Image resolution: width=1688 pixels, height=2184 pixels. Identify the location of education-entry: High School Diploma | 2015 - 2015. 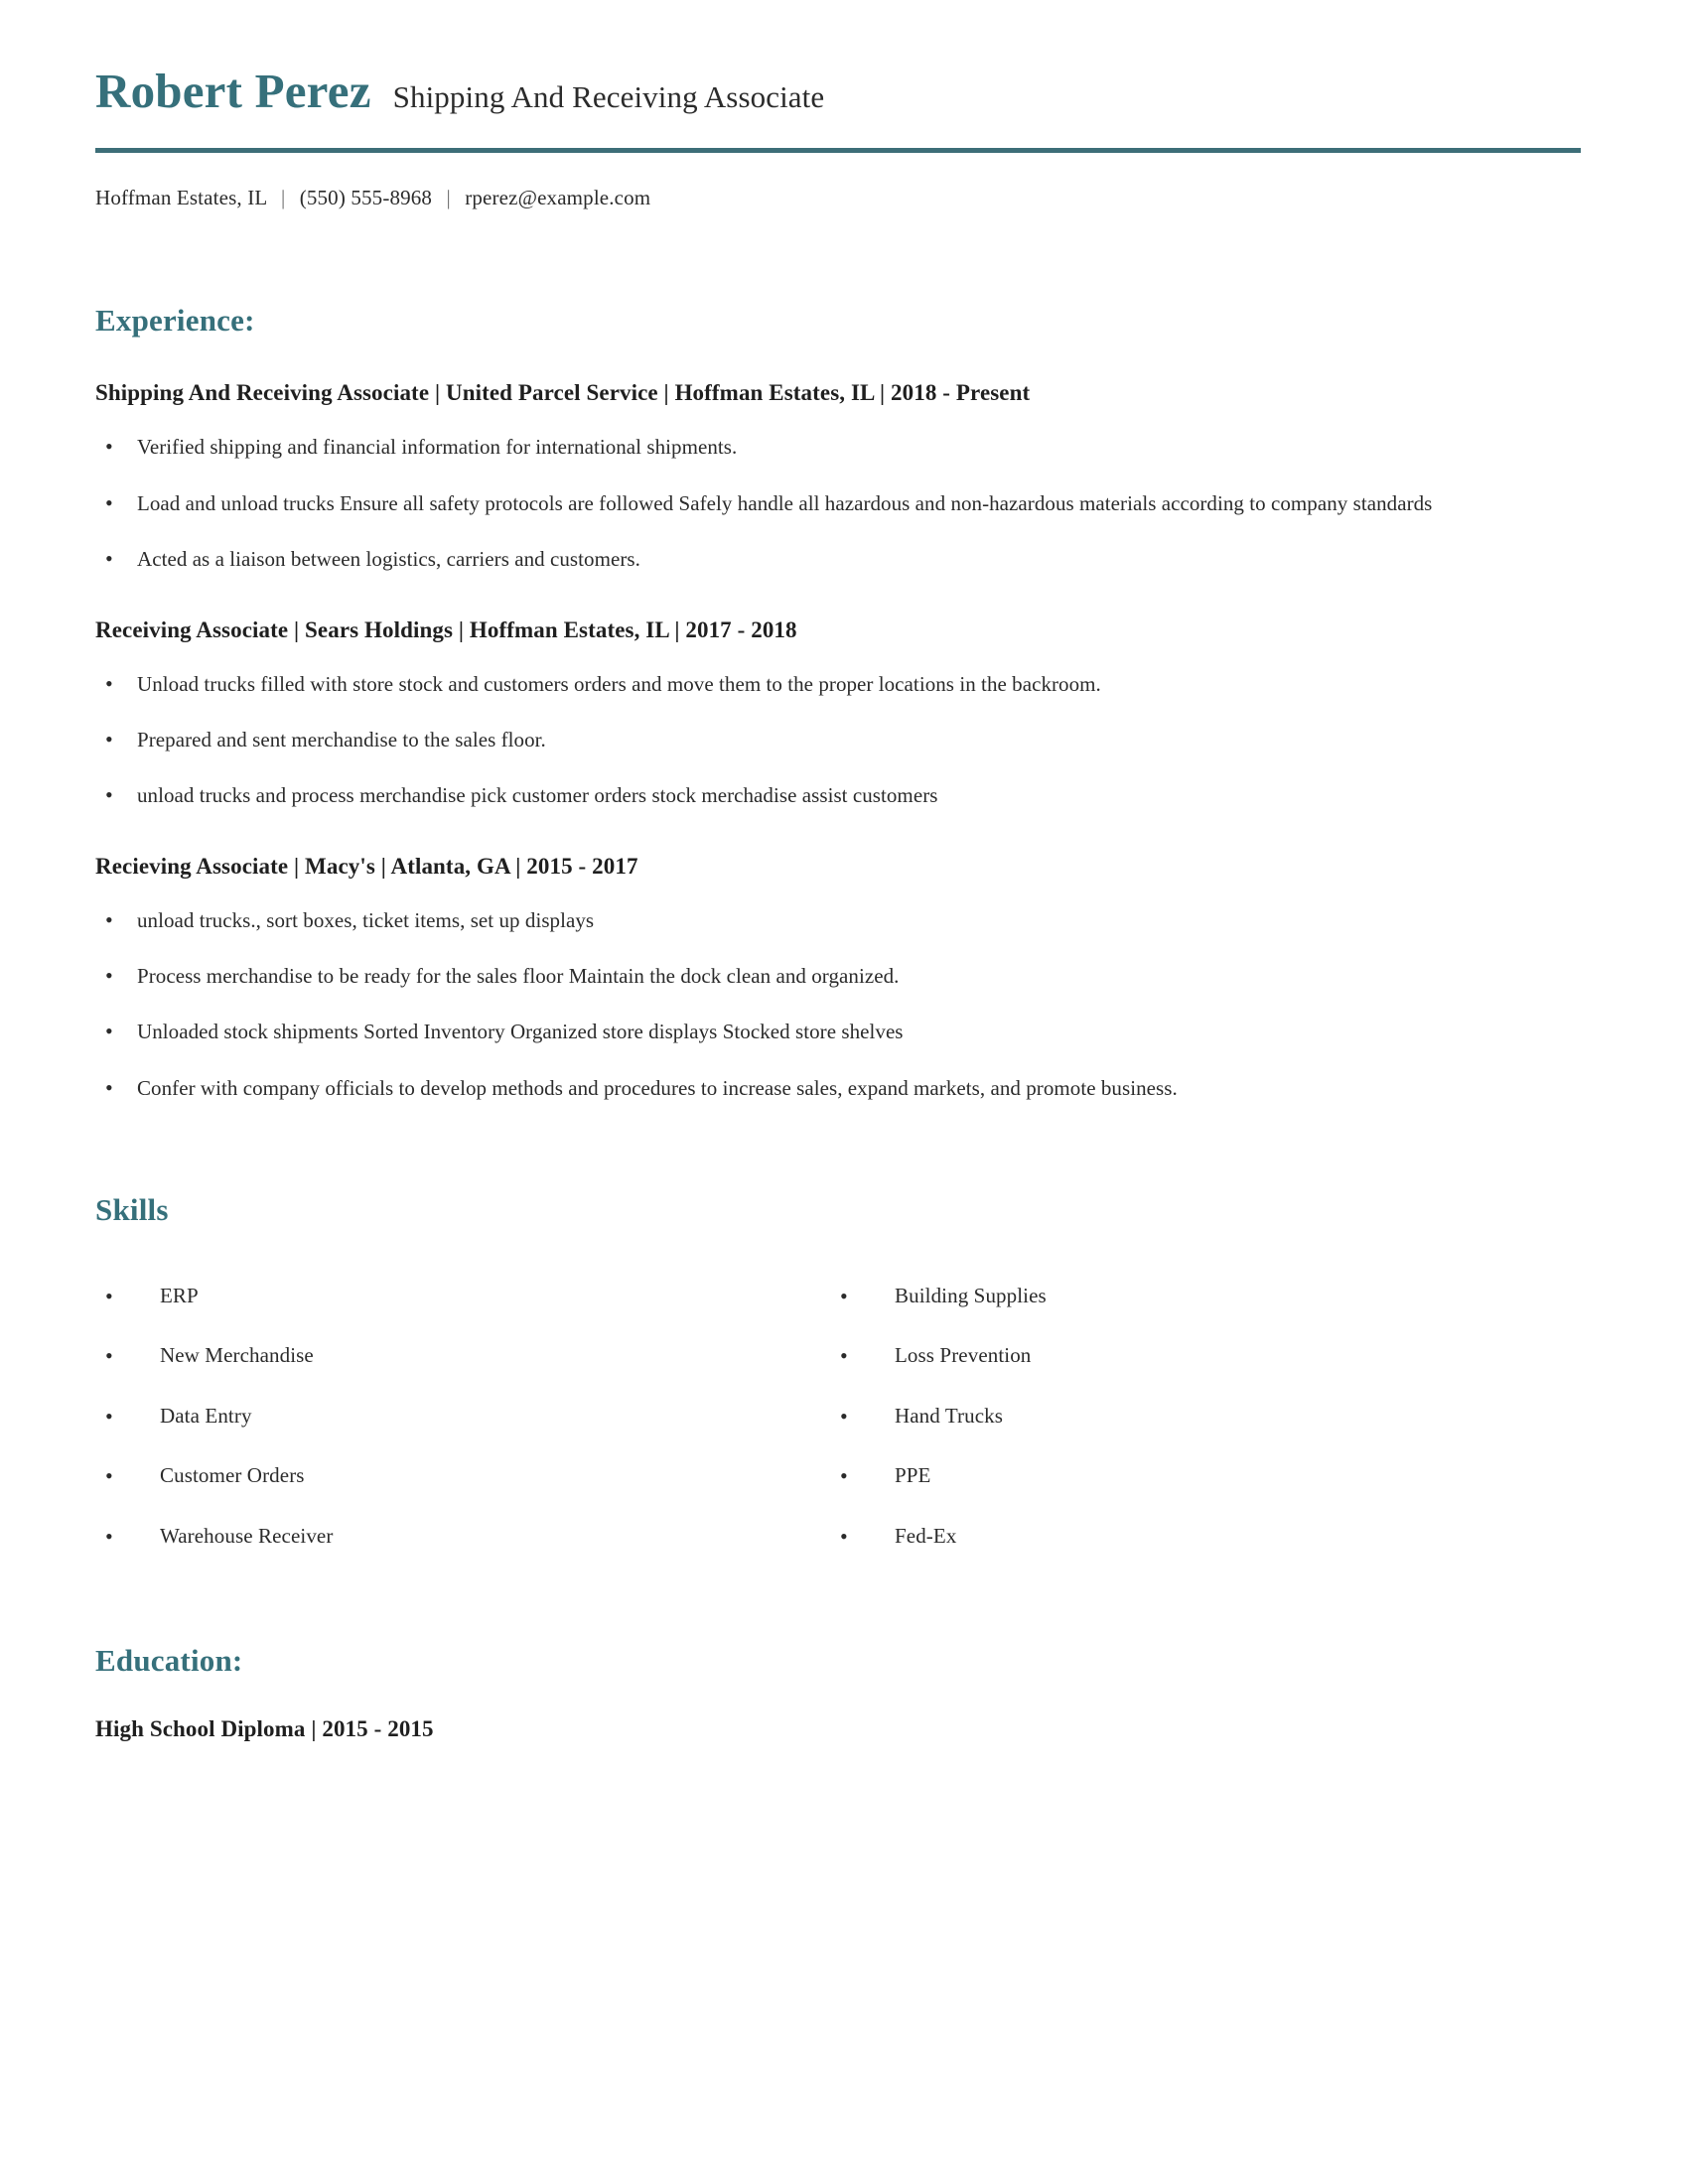
(264, 1729).